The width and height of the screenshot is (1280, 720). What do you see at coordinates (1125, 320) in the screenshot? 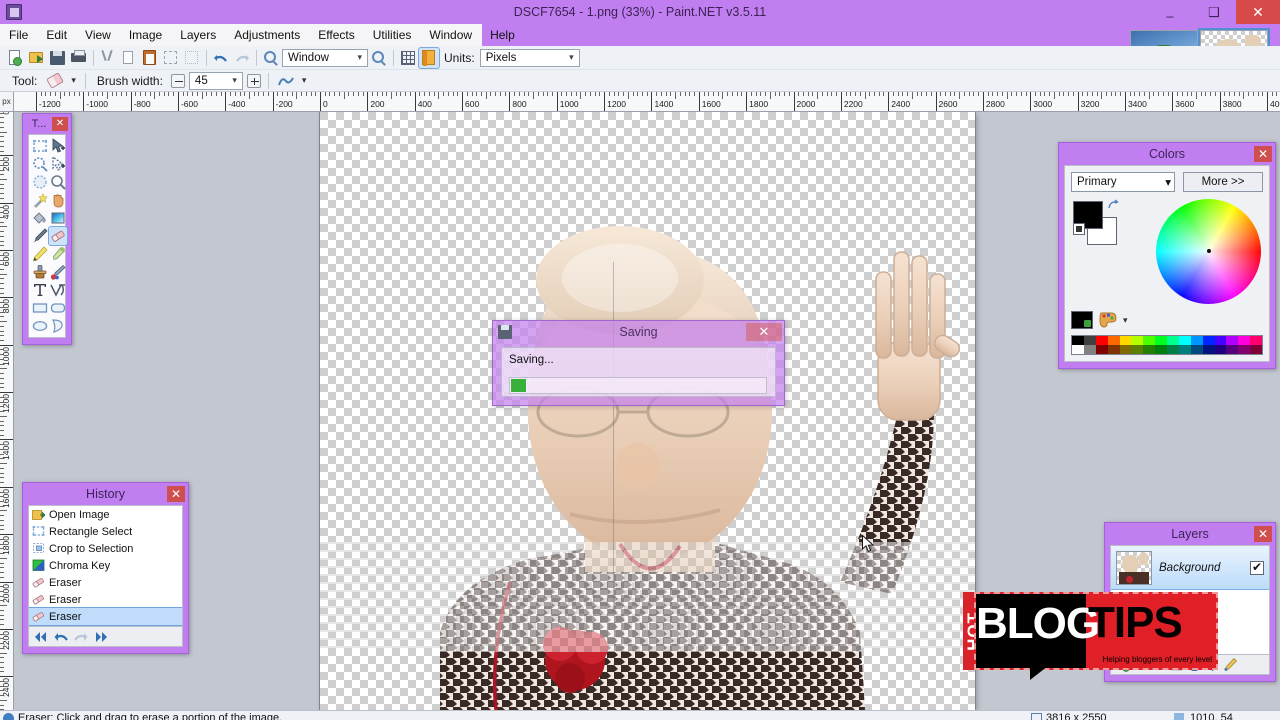
I see `palette-dropdown-caret: ▾` at bounding box center [1125, 320].